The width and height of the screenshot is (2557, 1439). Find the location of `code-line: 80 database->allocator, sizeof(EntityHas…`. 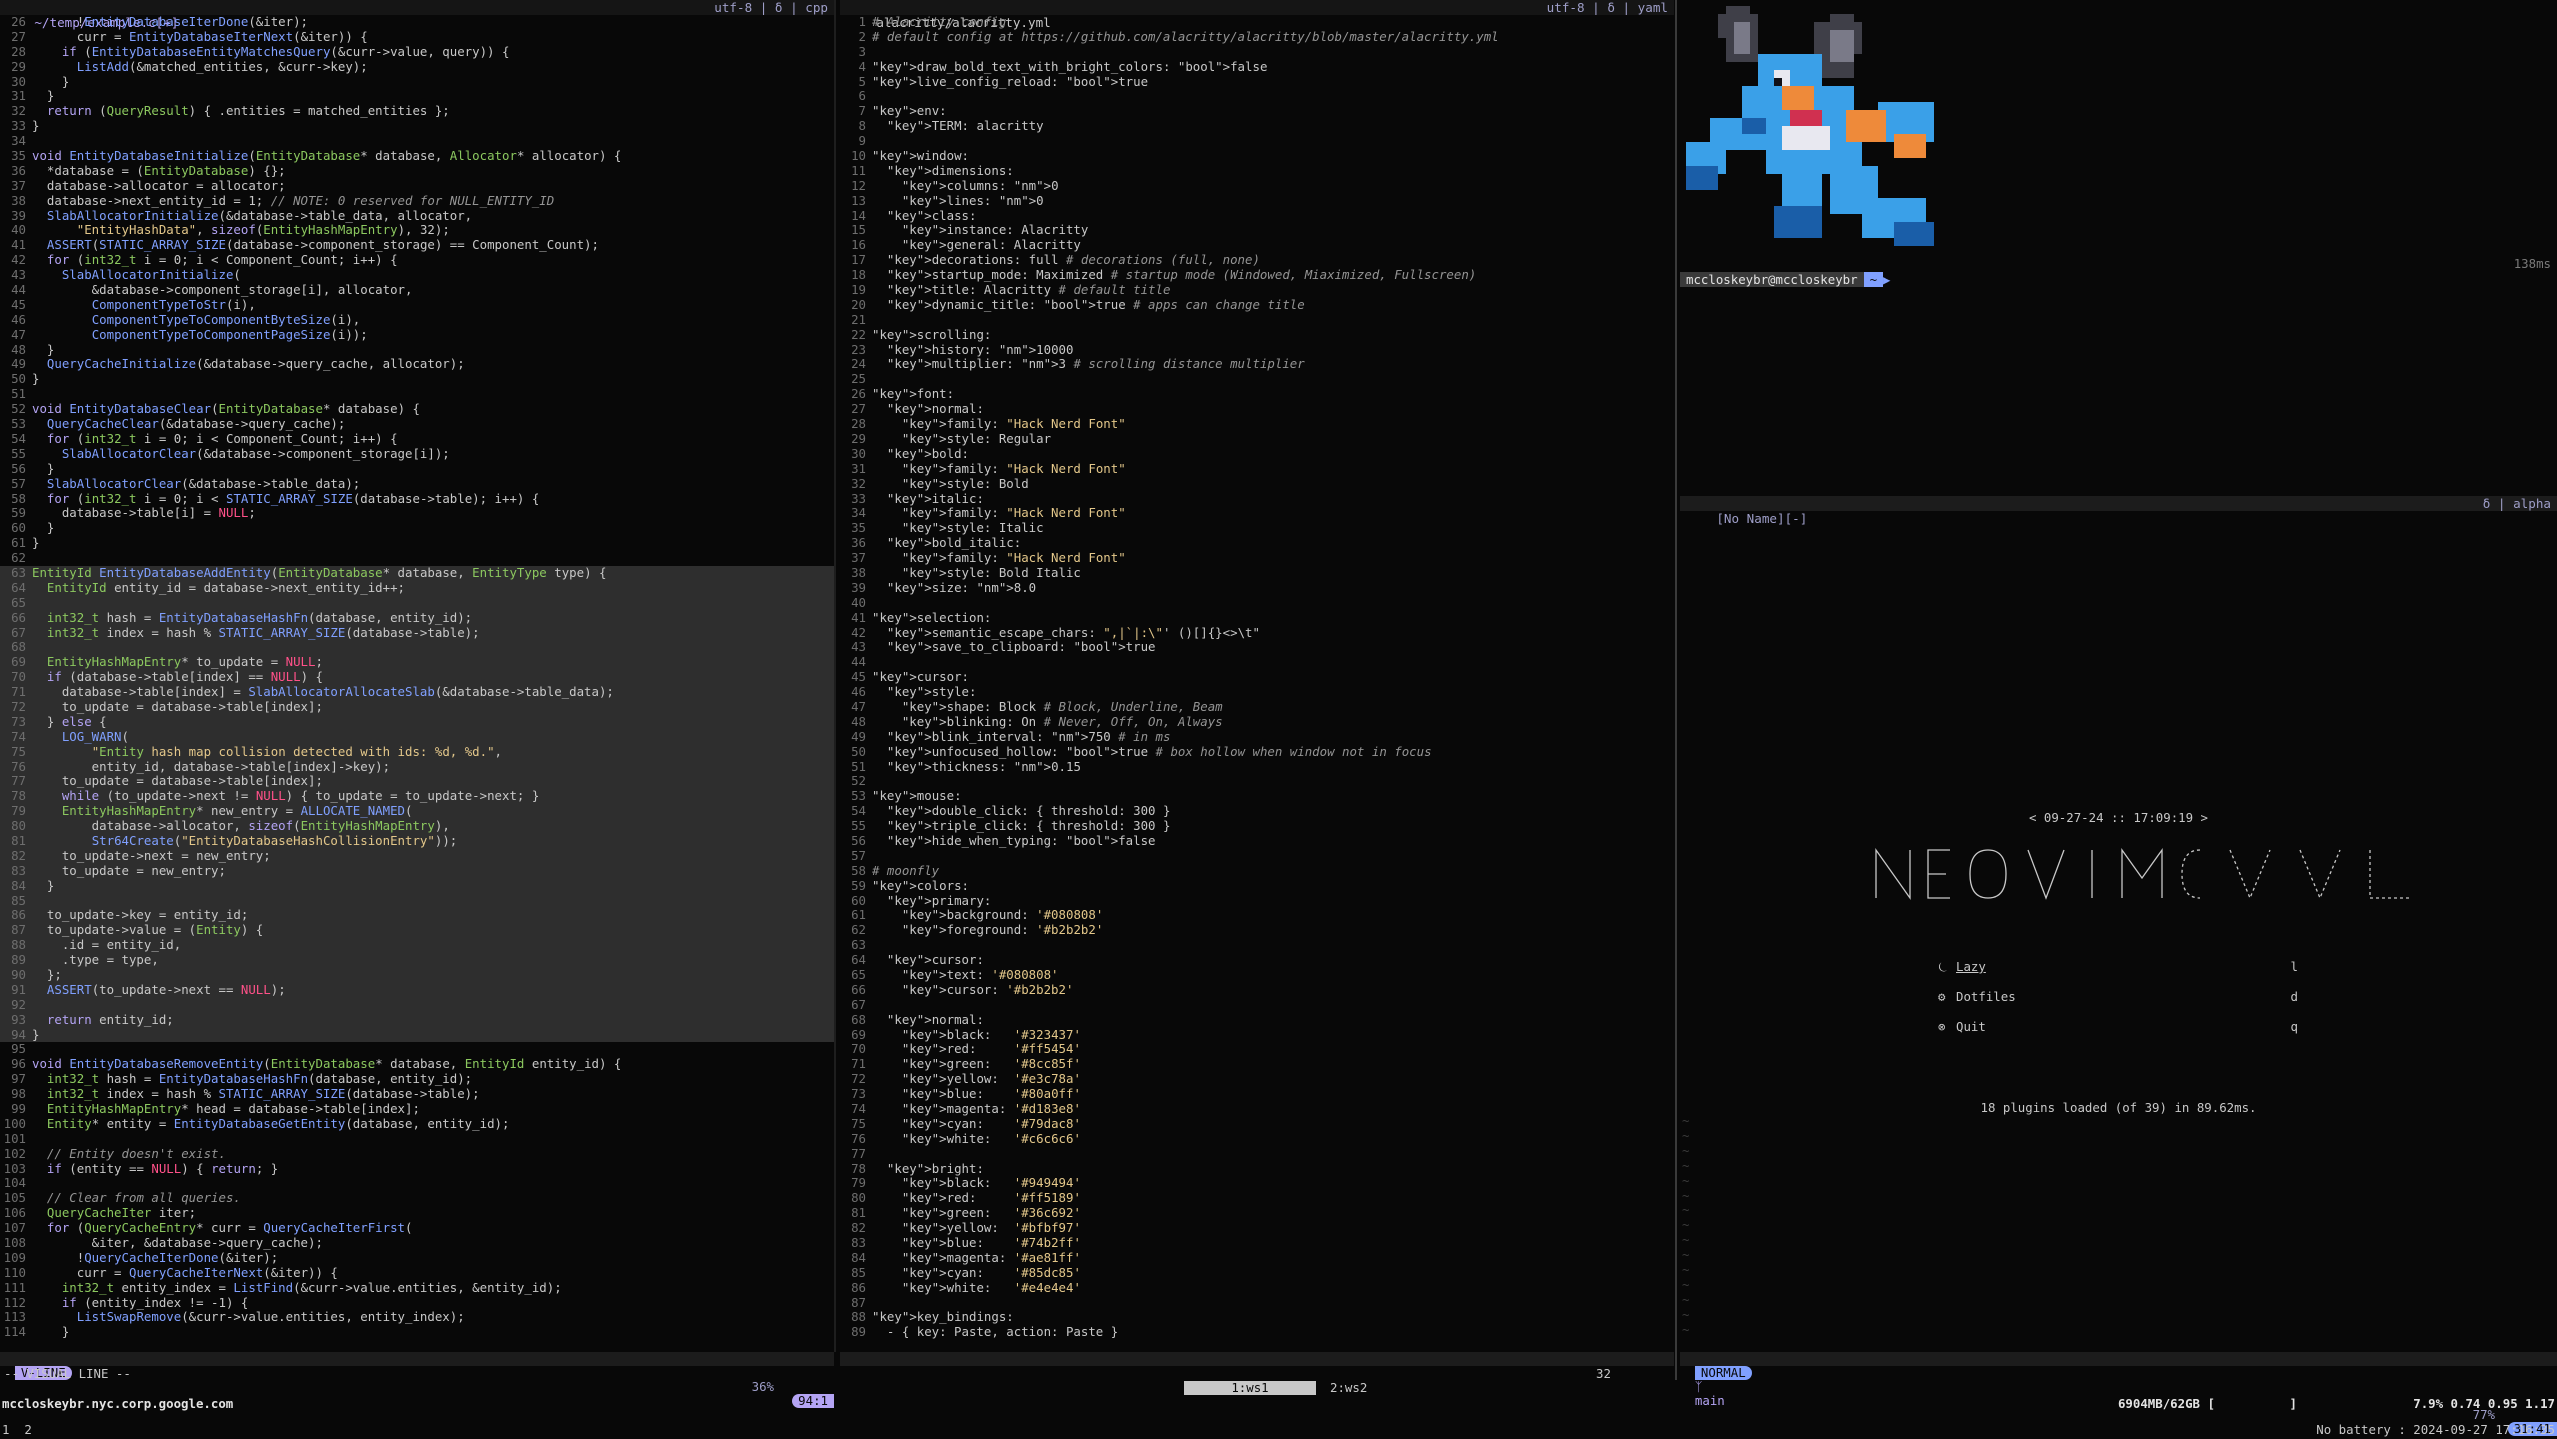

code-line: 80 database->allocator, sizeof(EntityHas… is located at coordinates (417, 826).